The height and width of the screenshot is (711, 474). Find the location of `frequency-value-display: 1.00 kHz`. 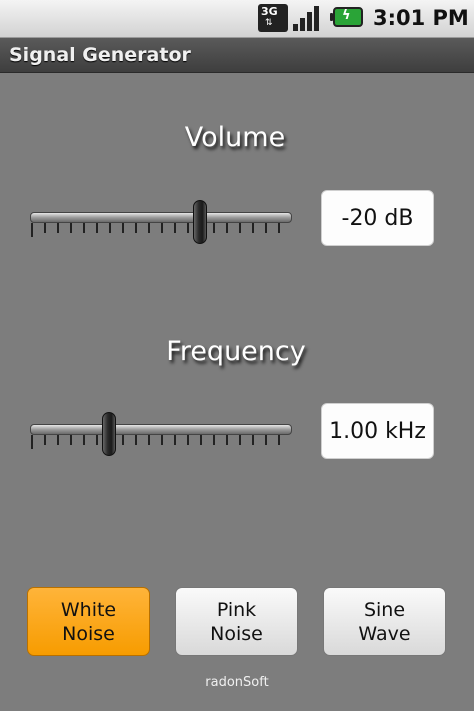

frequency-value-display: 1.00 kHz is located at coordinates (377, 431).